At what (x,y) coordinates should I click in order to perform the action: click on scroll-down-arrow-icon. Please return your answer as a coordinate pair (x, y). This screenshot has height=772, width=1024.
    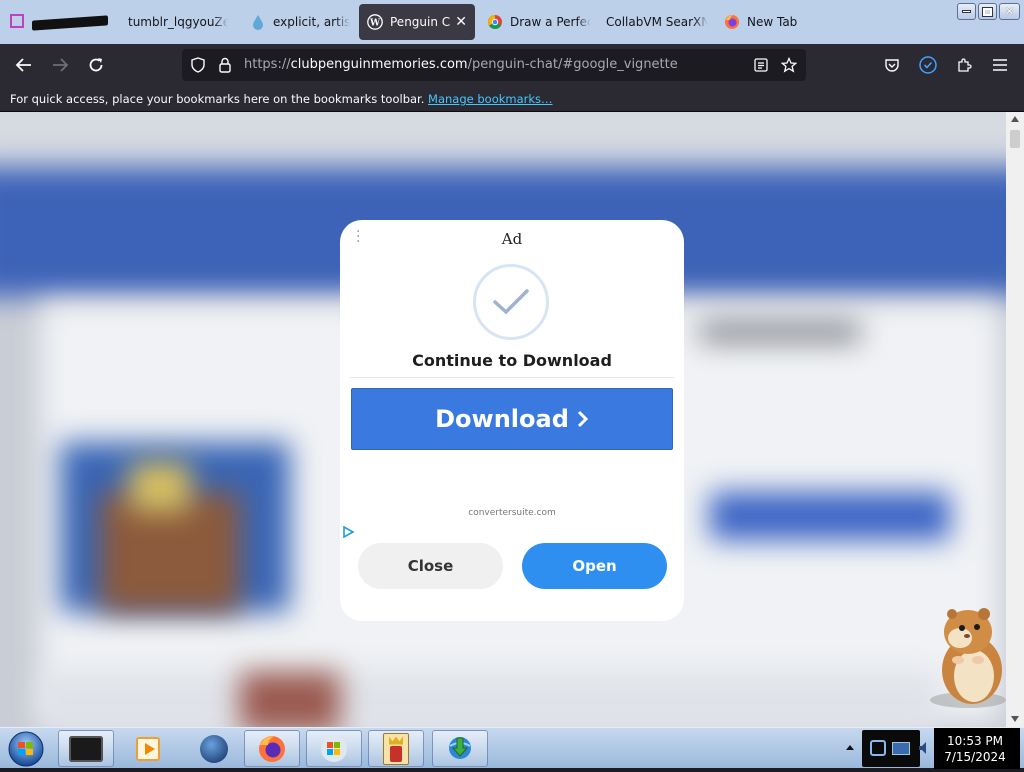
    Looking at the image, I should click on (1015, 719).